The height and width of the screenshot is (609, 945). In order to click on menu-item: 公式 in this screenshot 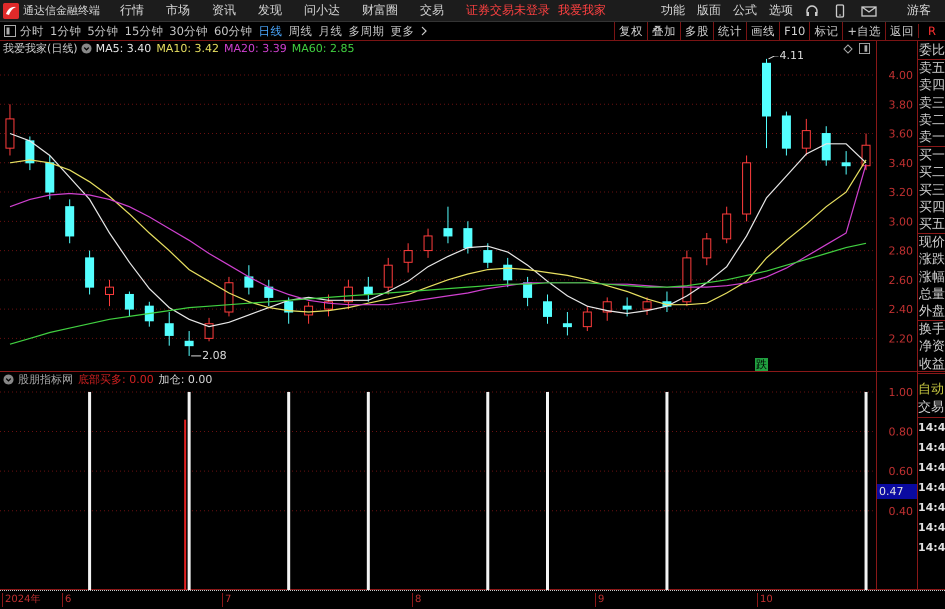, I will do `click(745, 10)`.